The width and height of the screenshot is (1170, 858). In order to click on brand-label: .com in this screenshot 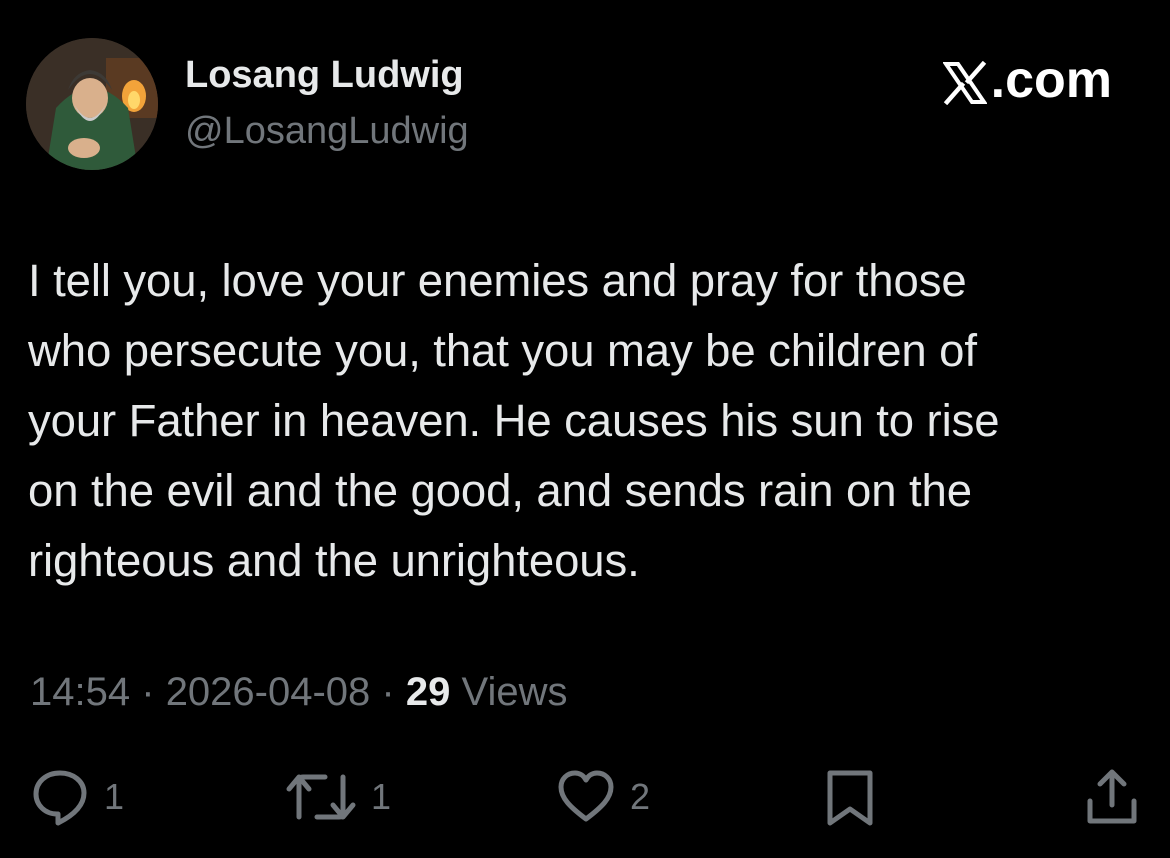, I will do `click(1051, 80)`.